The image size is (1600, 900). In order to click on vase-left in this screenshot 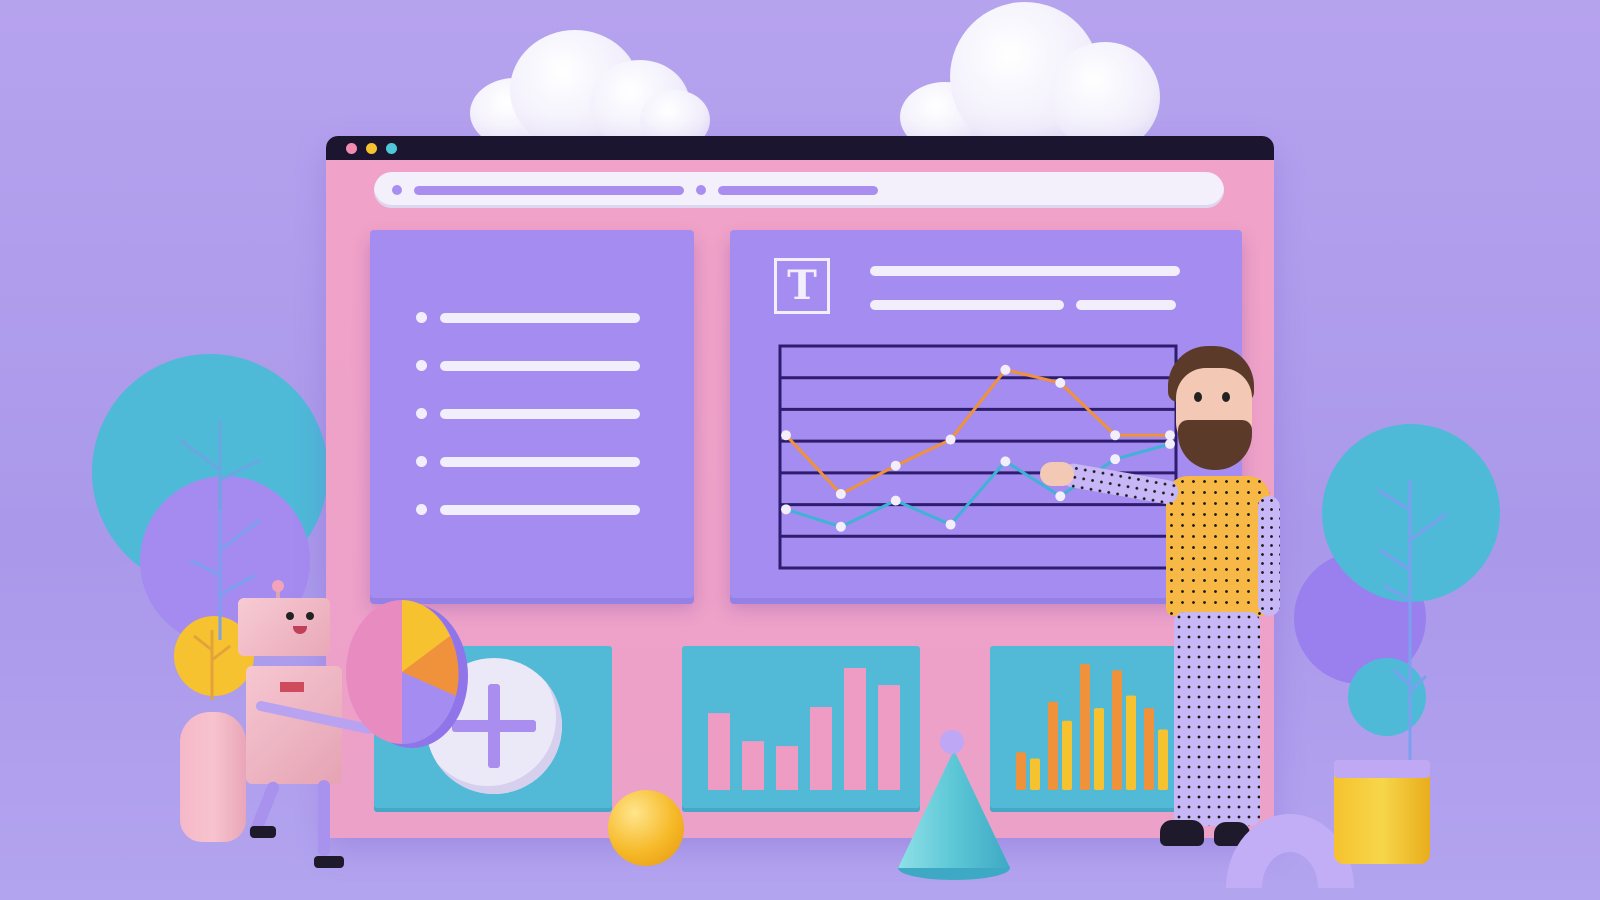, I will do `click(213, 777)`.